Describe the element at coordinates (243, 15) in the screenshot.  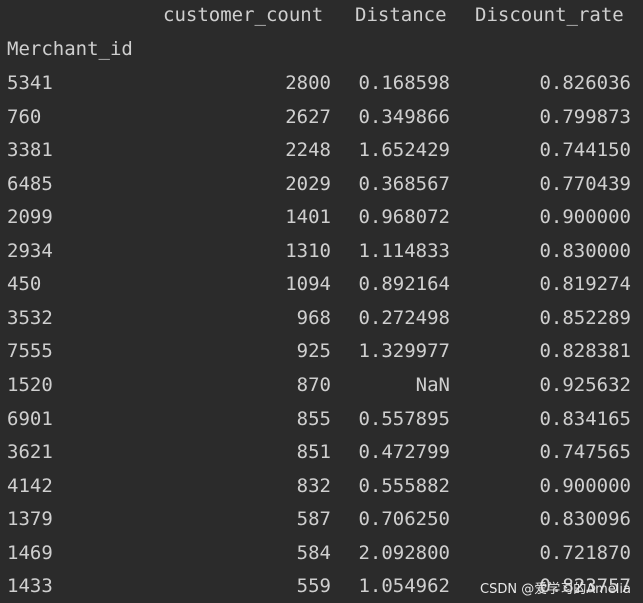
I see `column-header-customer-count: customer_count` at that location.